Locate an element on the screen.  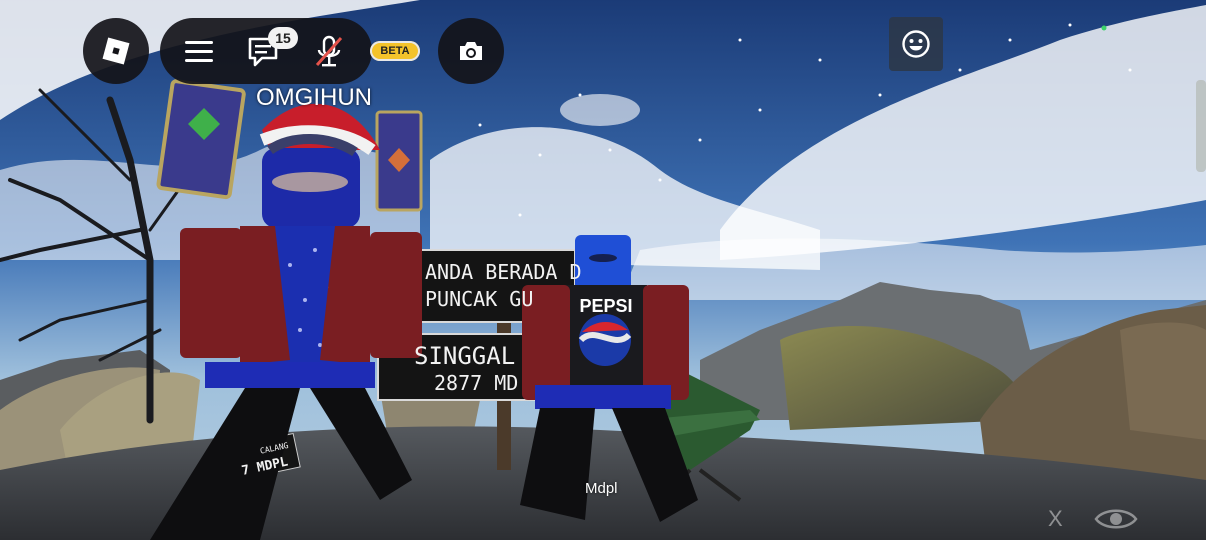
emote-button is located at coordinates (916, 44).